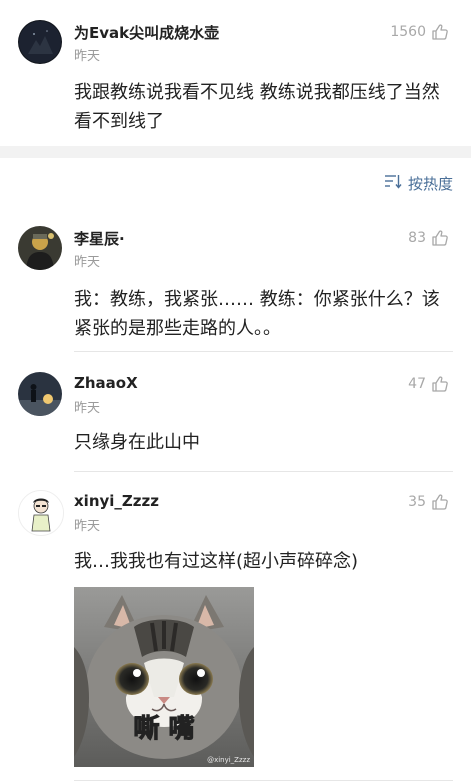  What do you see at coordinates (393, 183) in the screenshot?
I see `sort-lines-icon` at bounding box center [393, 183].